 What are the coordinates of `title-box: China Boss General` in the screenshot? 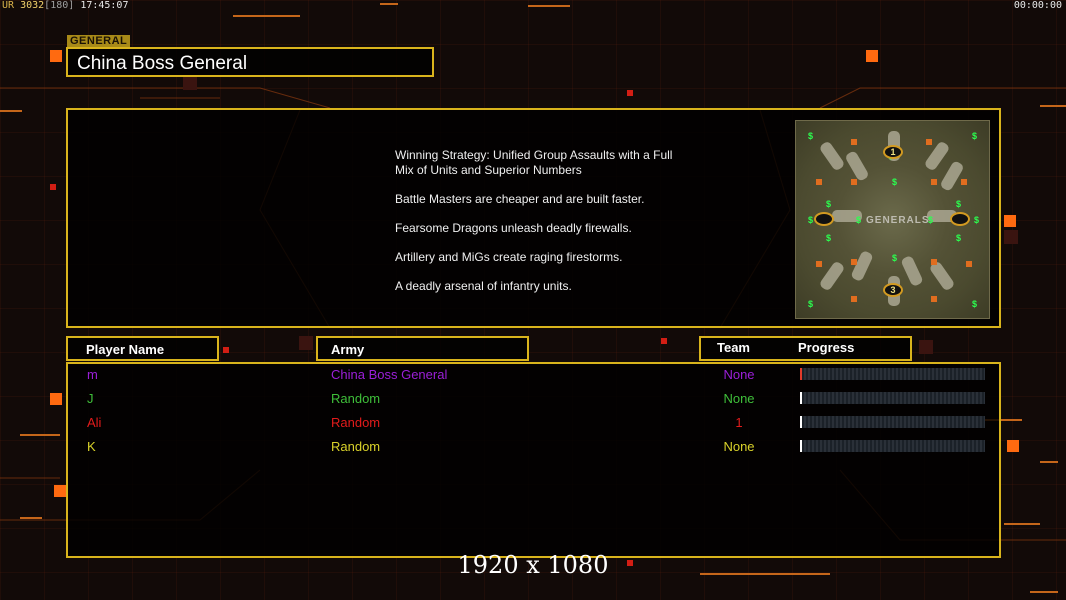 It's located at (250, 62).